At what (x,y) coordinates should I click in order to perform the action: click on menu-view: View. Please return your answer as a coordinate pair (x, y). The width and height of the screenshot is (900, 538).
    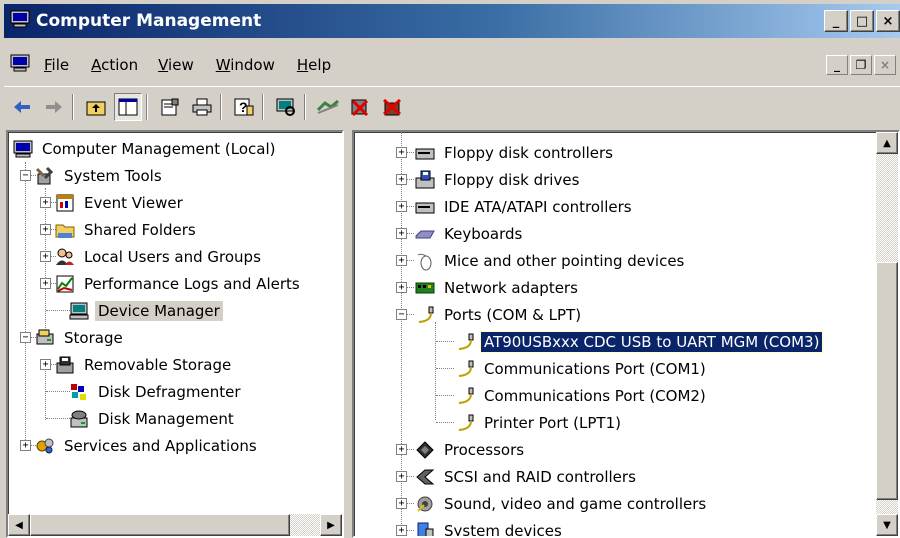
    Looking at the image, I should click on (176, 65).